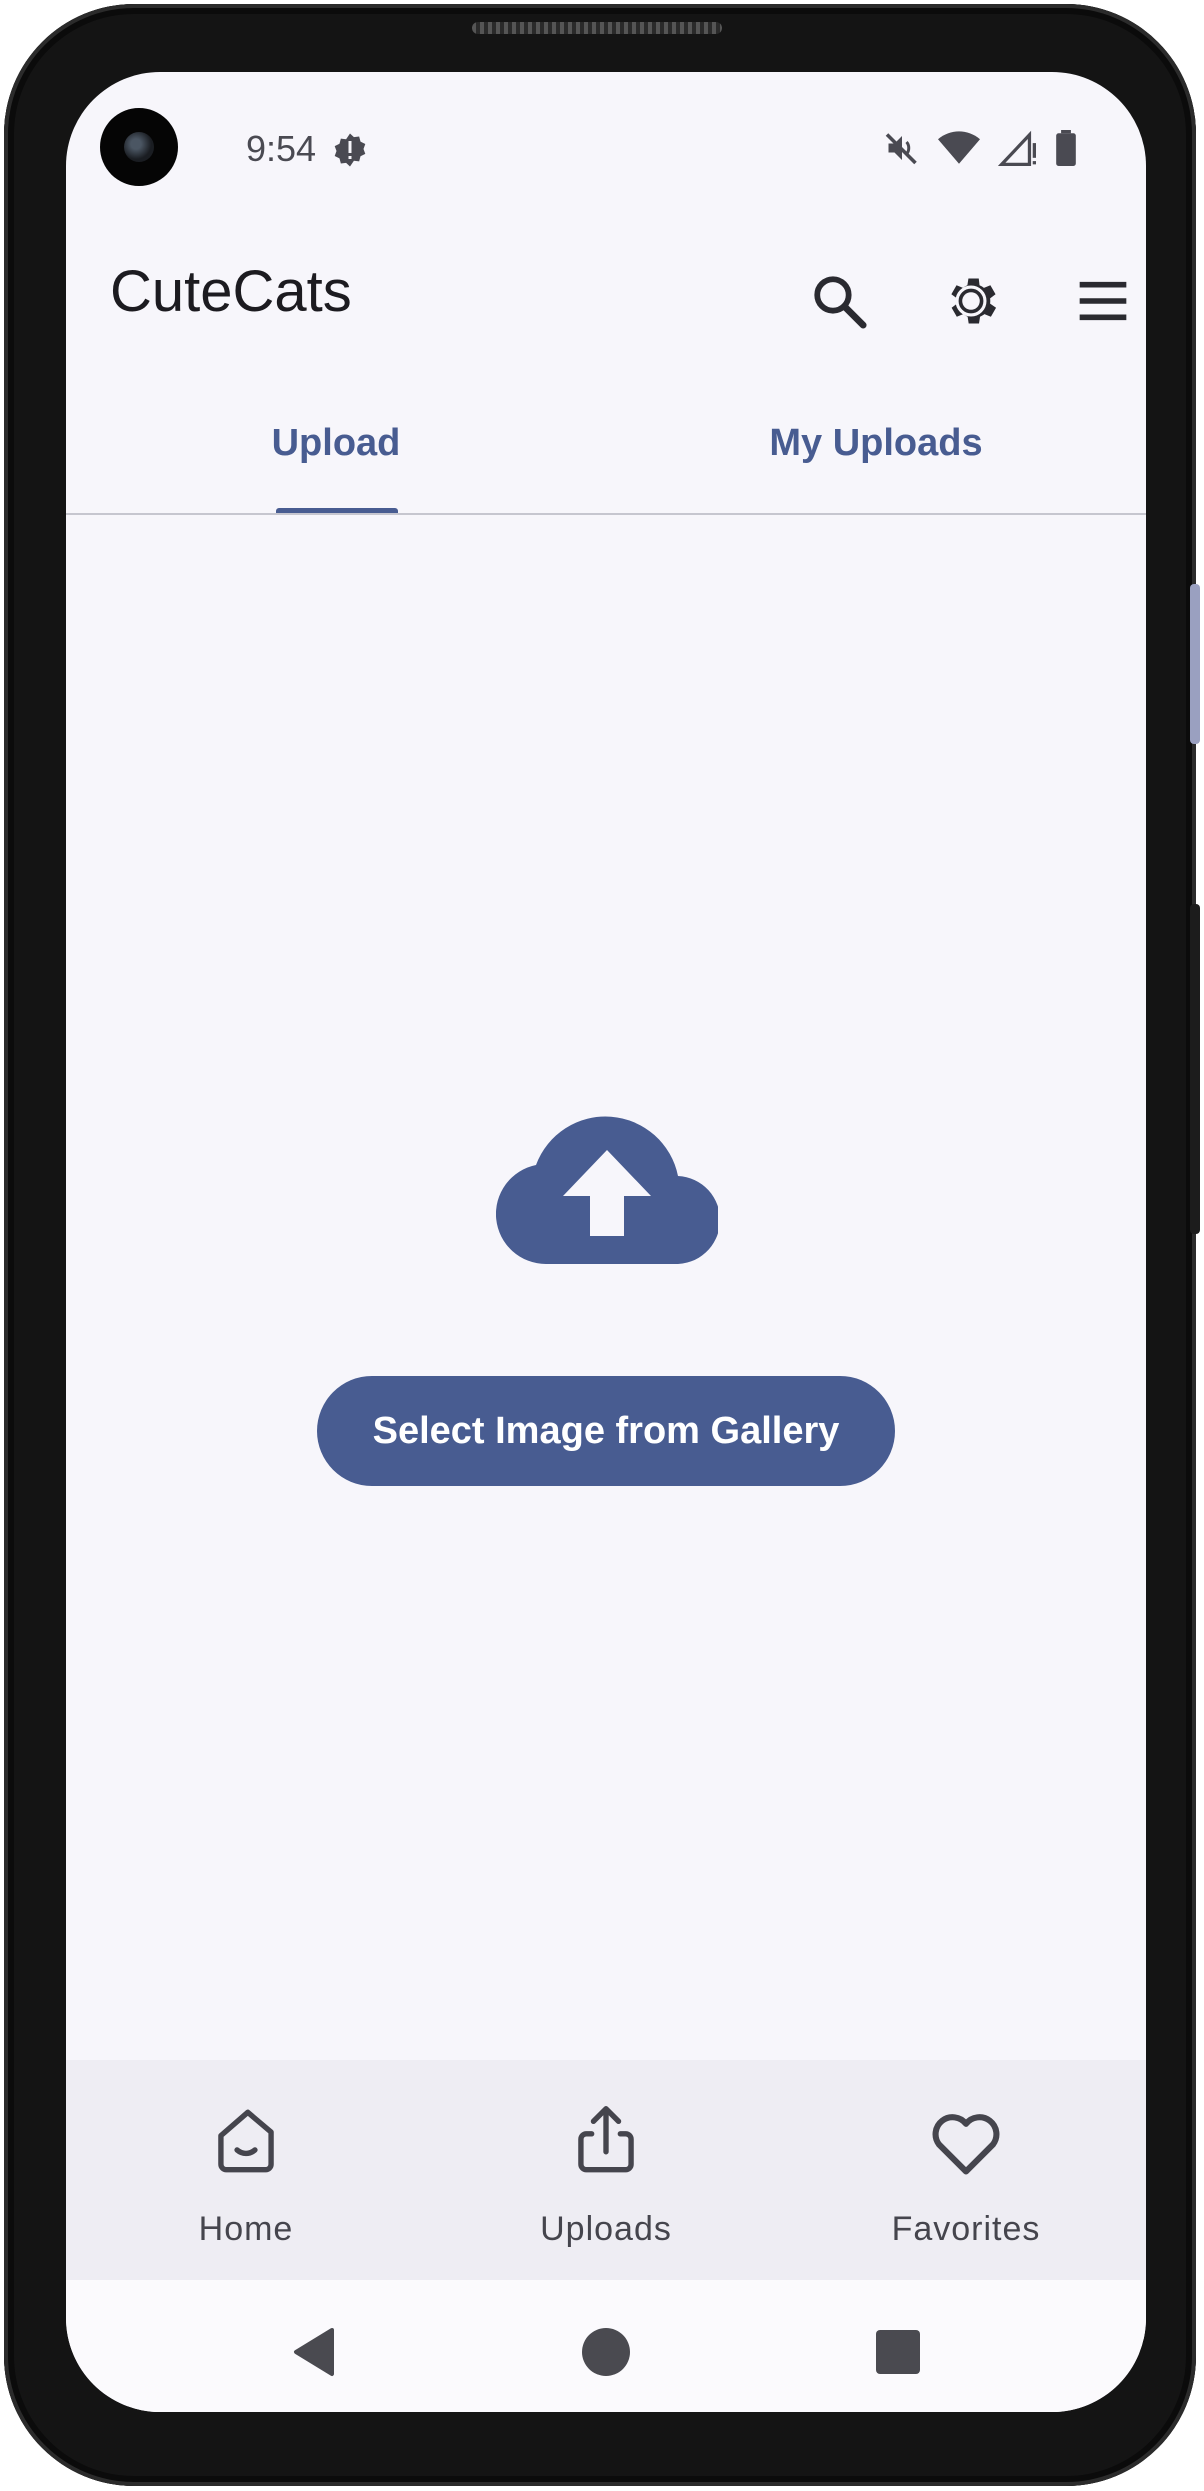 Image resolution: width=1204 pixels, height=2491 pixels. Describe the element at coordinates (597, 28) in the screenshot. I see `earpiece-speaker` at that location.